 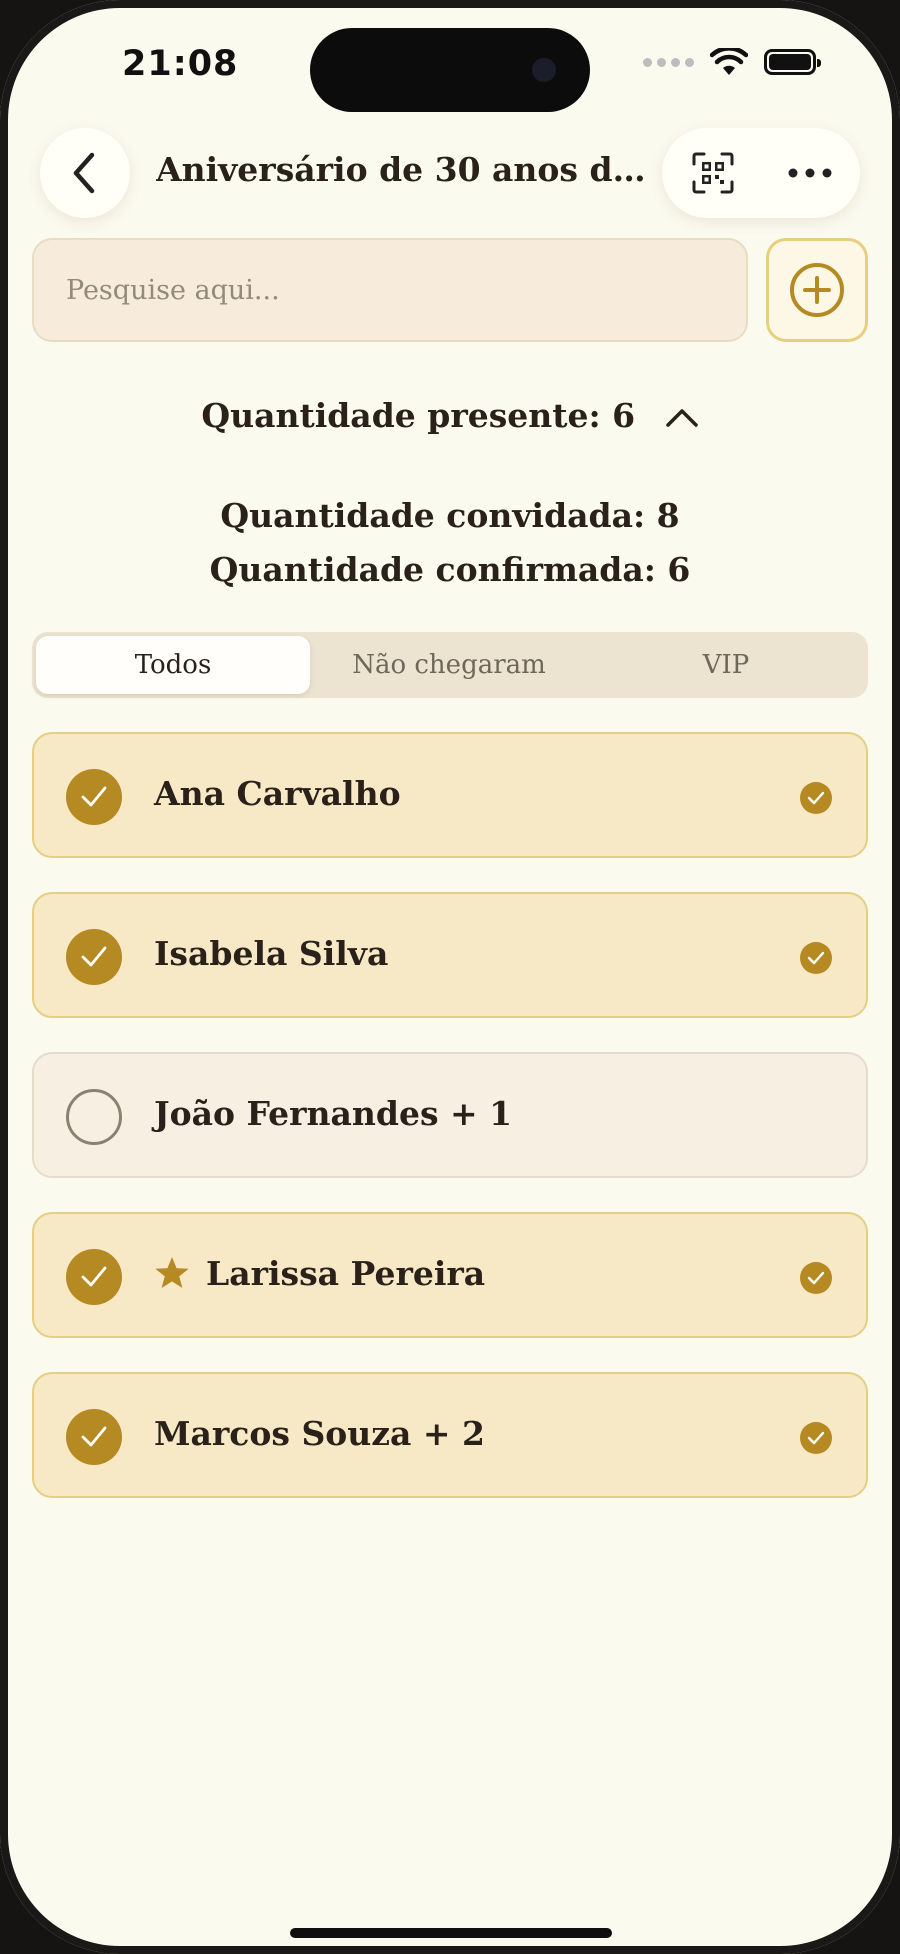 What do you see at coordinates (173, 665) in the screenshot?
I see `tab-todos: Todos` at bounding box center [173, 665].